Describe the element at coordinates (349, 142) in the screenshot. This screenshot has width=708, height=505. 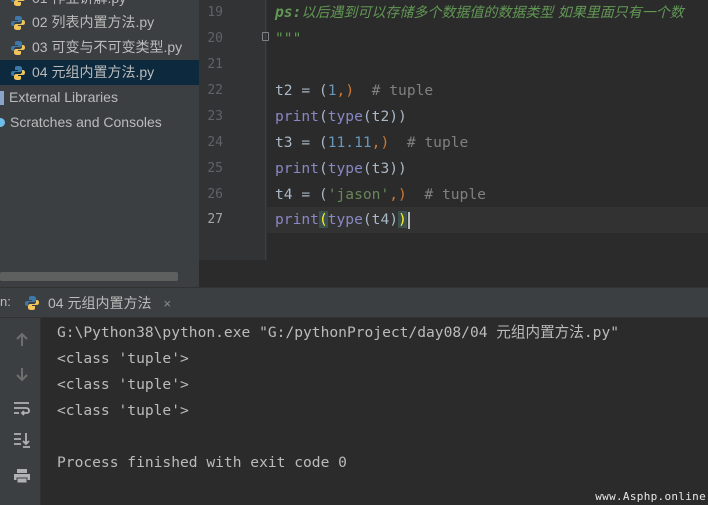
I see `code-number: 11.11` at that location.